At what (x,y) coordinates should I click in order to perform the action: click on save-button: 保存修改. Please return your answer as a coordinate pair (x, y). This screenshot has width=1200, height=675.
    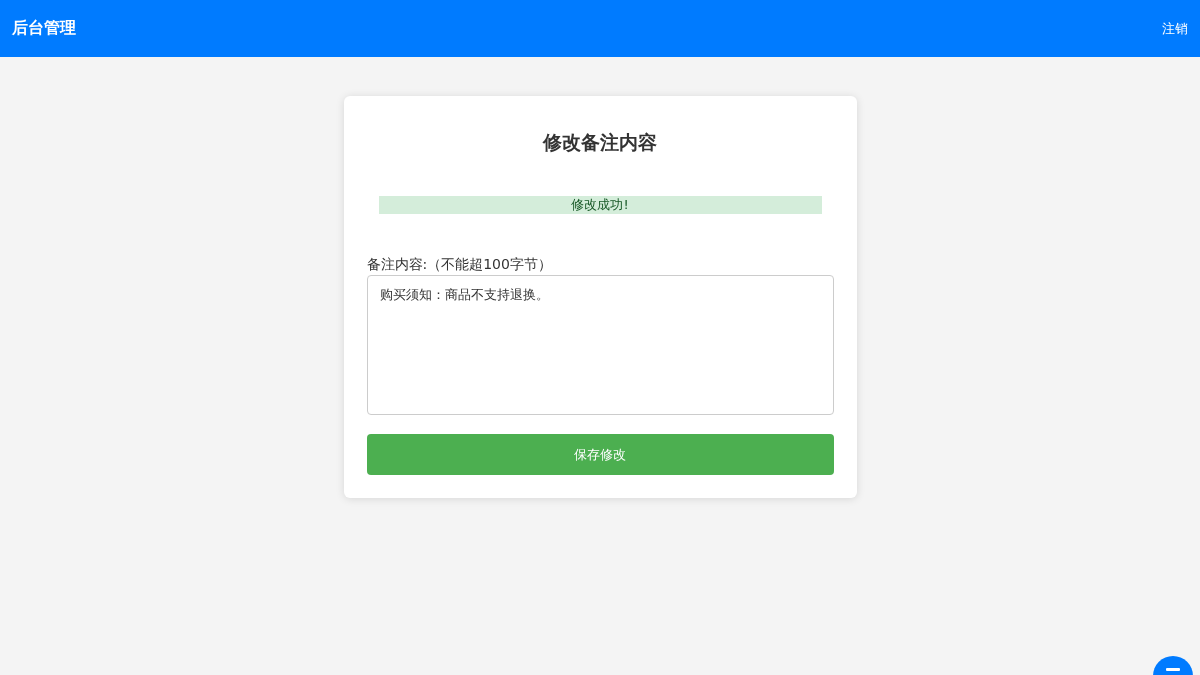
    Looking at the image, I should click on (600, 454).